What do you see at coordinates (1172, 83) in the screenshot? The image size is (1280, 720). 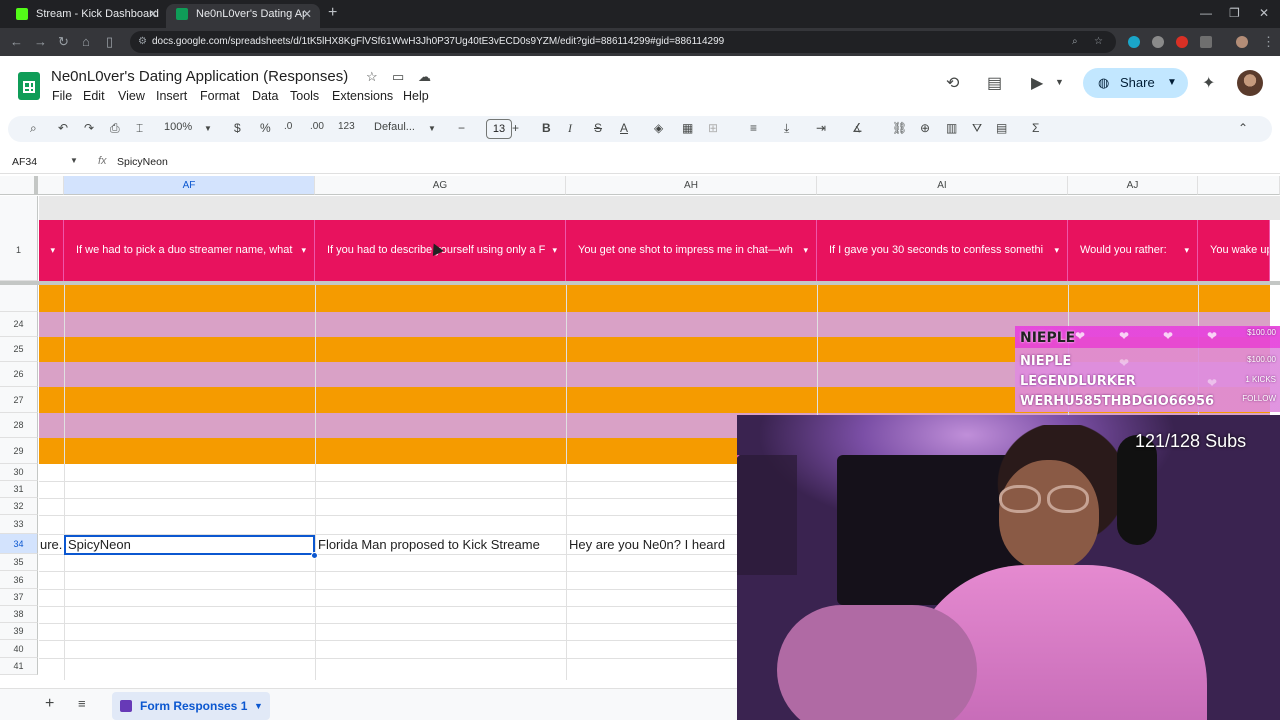 I see `share-caret-icon: ▼` at bounding box center [1172, 83].